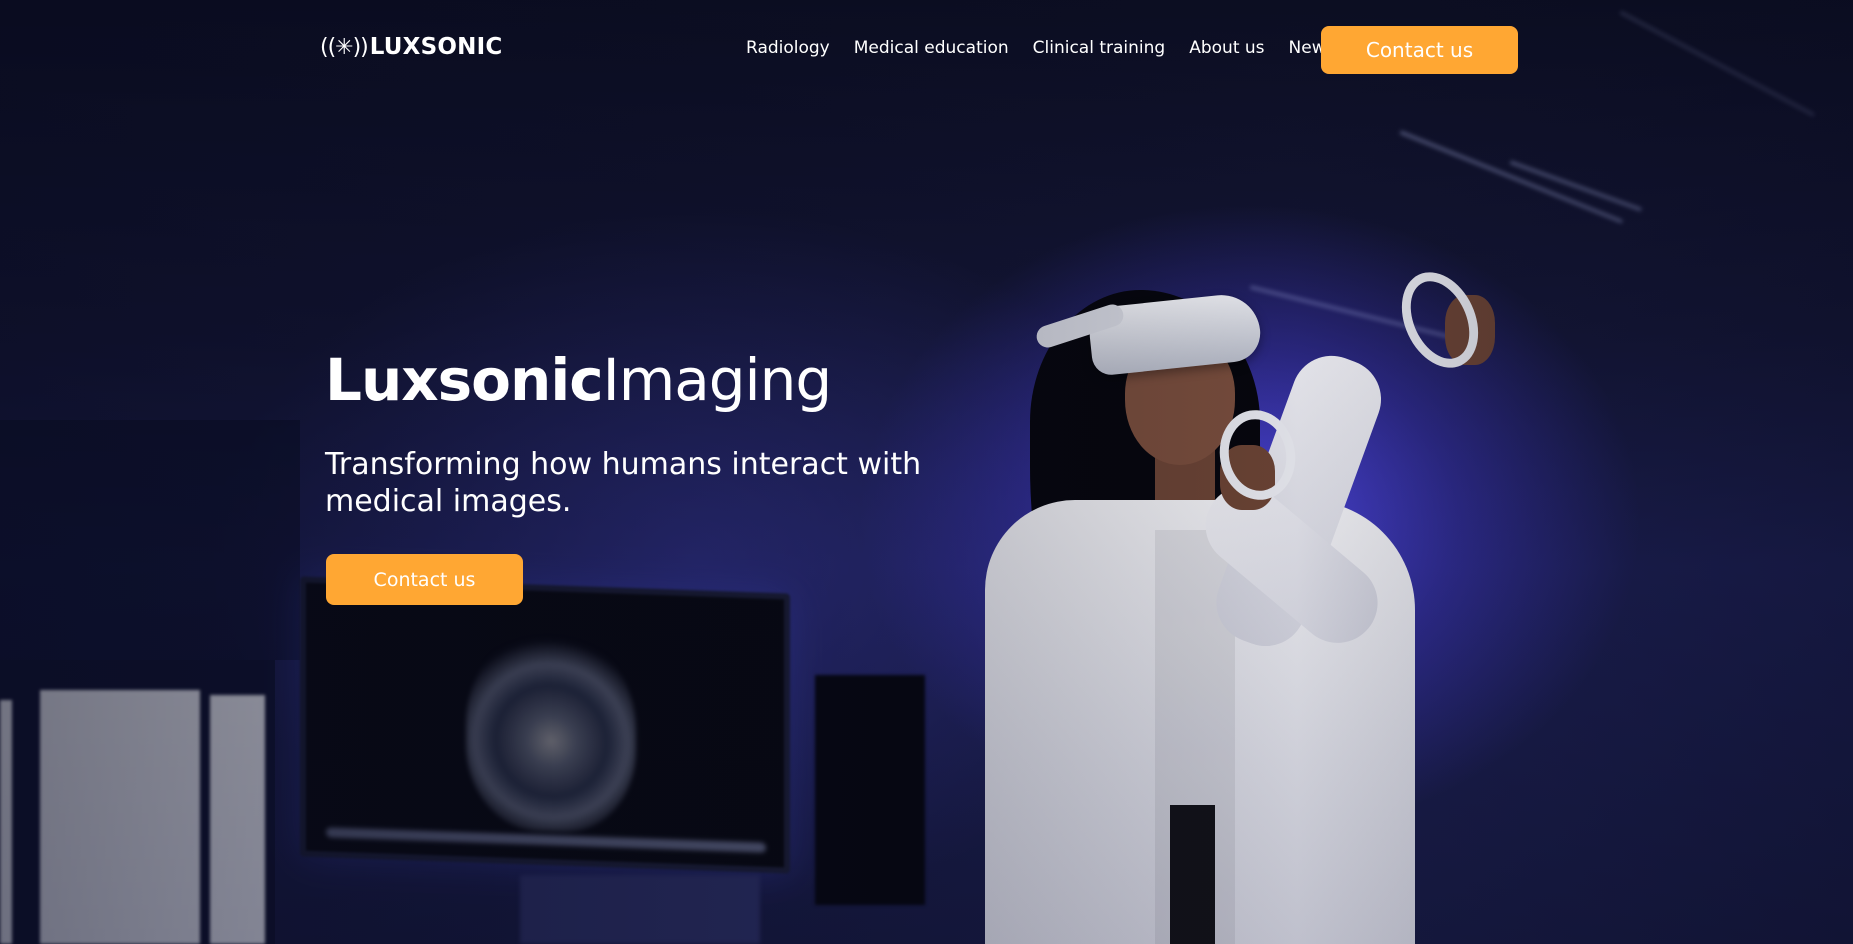  I want to click on luxsonic-logo: ((✳)) LUXSONIC, so click(411, 47).